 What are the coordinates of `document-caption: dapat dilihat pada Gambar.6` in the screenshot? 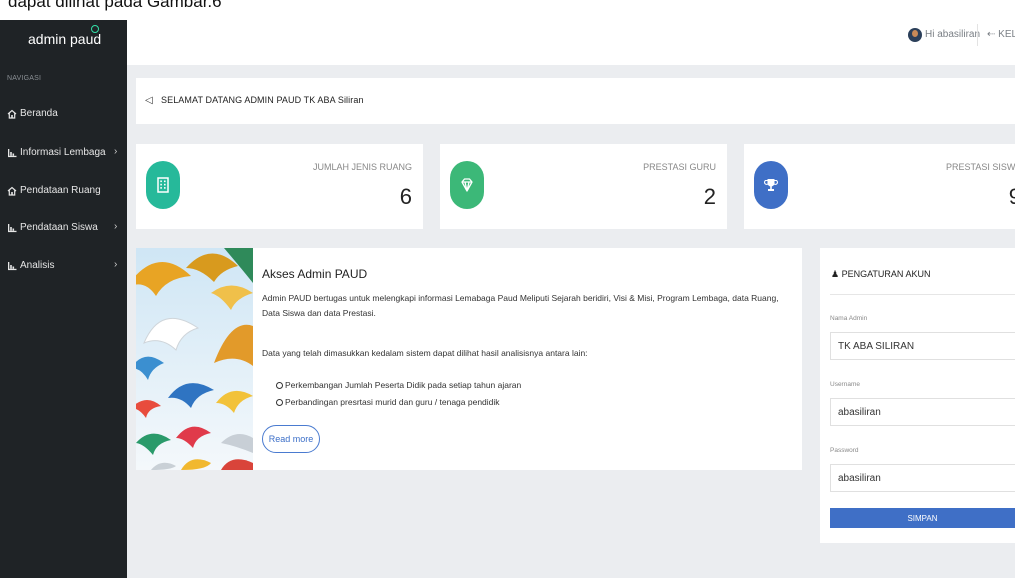 It's located at (507, 10).